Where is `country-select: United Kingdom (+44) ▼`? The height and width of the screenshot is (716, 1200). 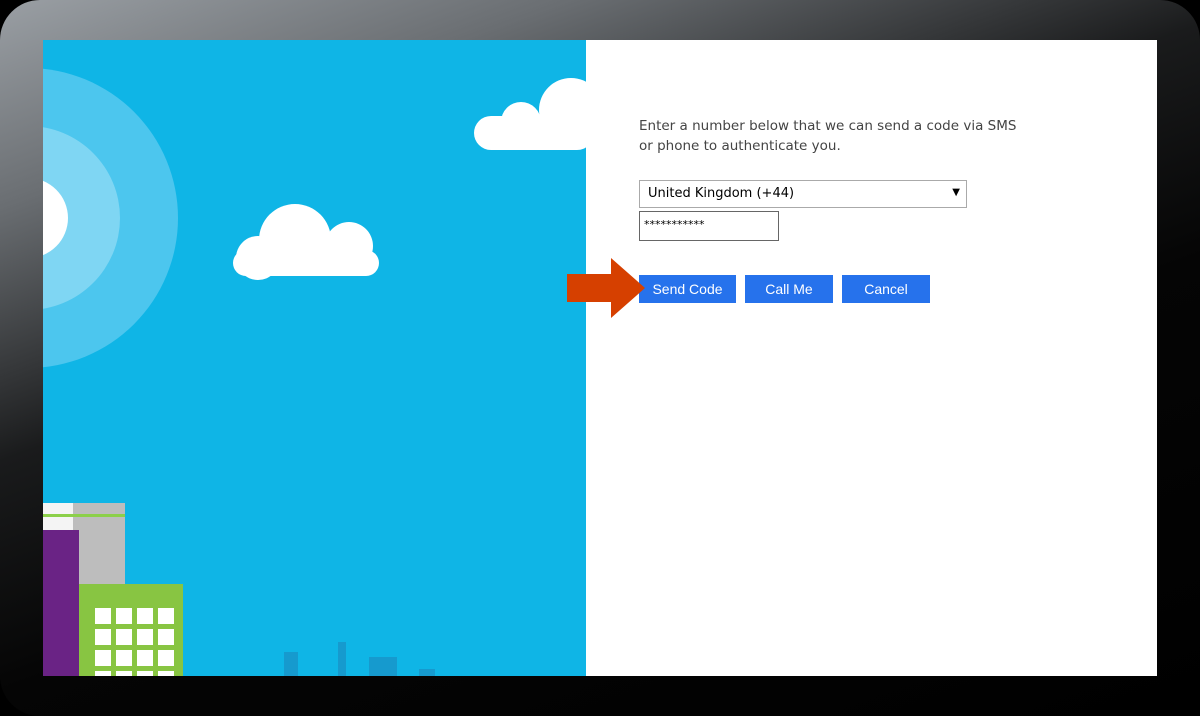
country-select: United Kingdom (+44) ▼ is located at coordinates (803, 194).